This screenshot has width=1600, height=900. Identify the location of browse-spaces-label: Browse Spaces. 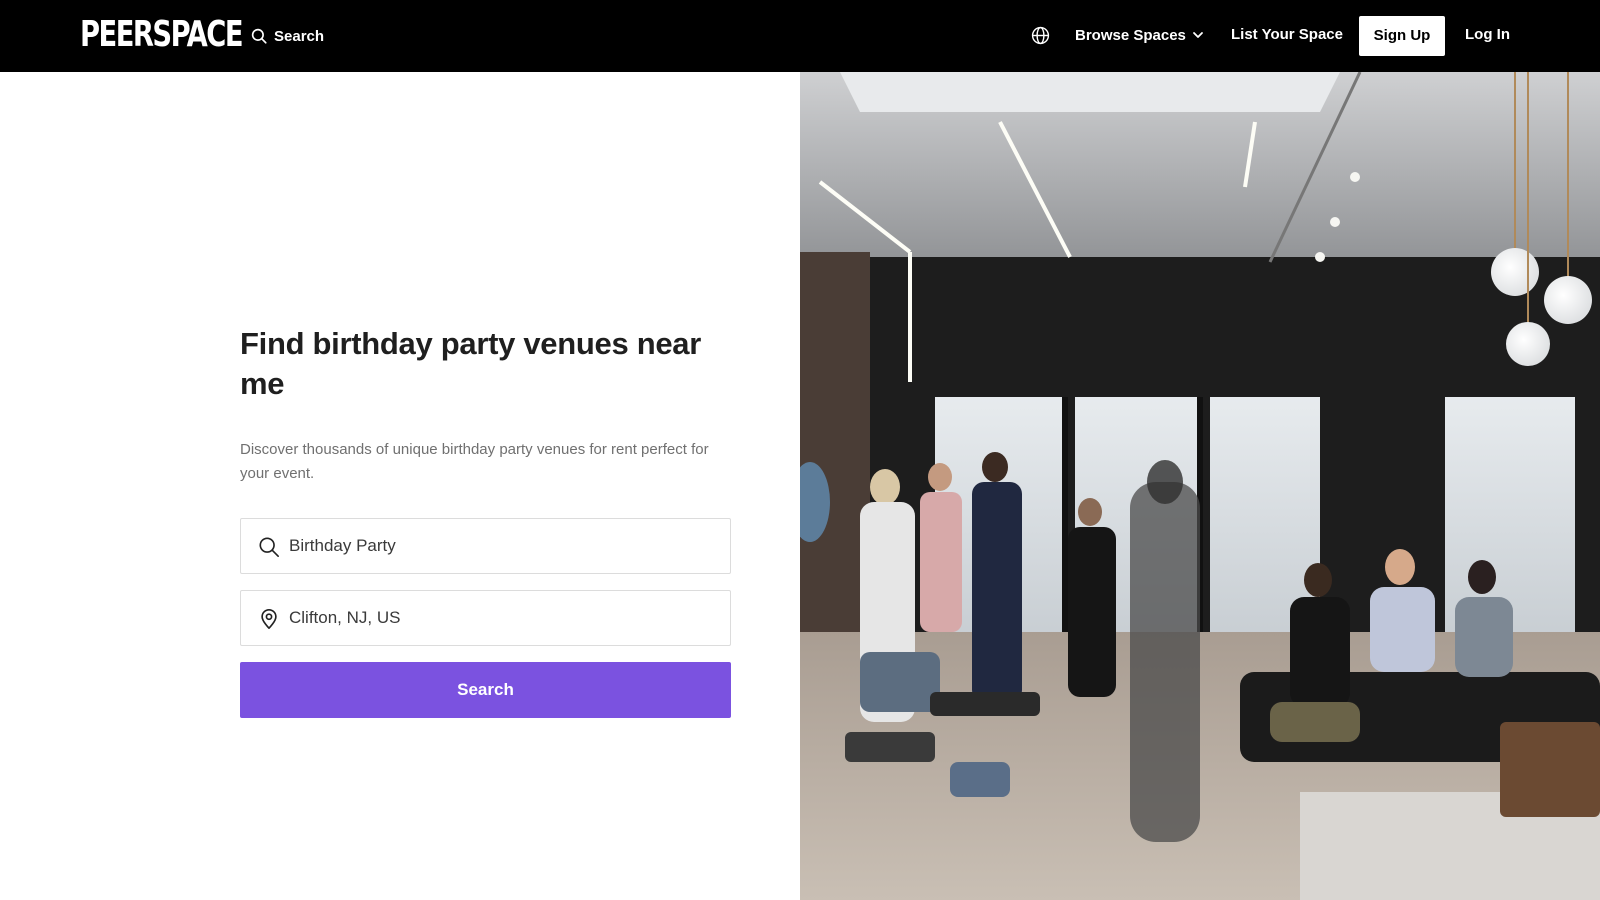
(1130, 35).